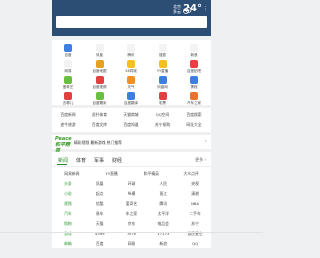  I want to click on qunar-icon, so click(68, 96).